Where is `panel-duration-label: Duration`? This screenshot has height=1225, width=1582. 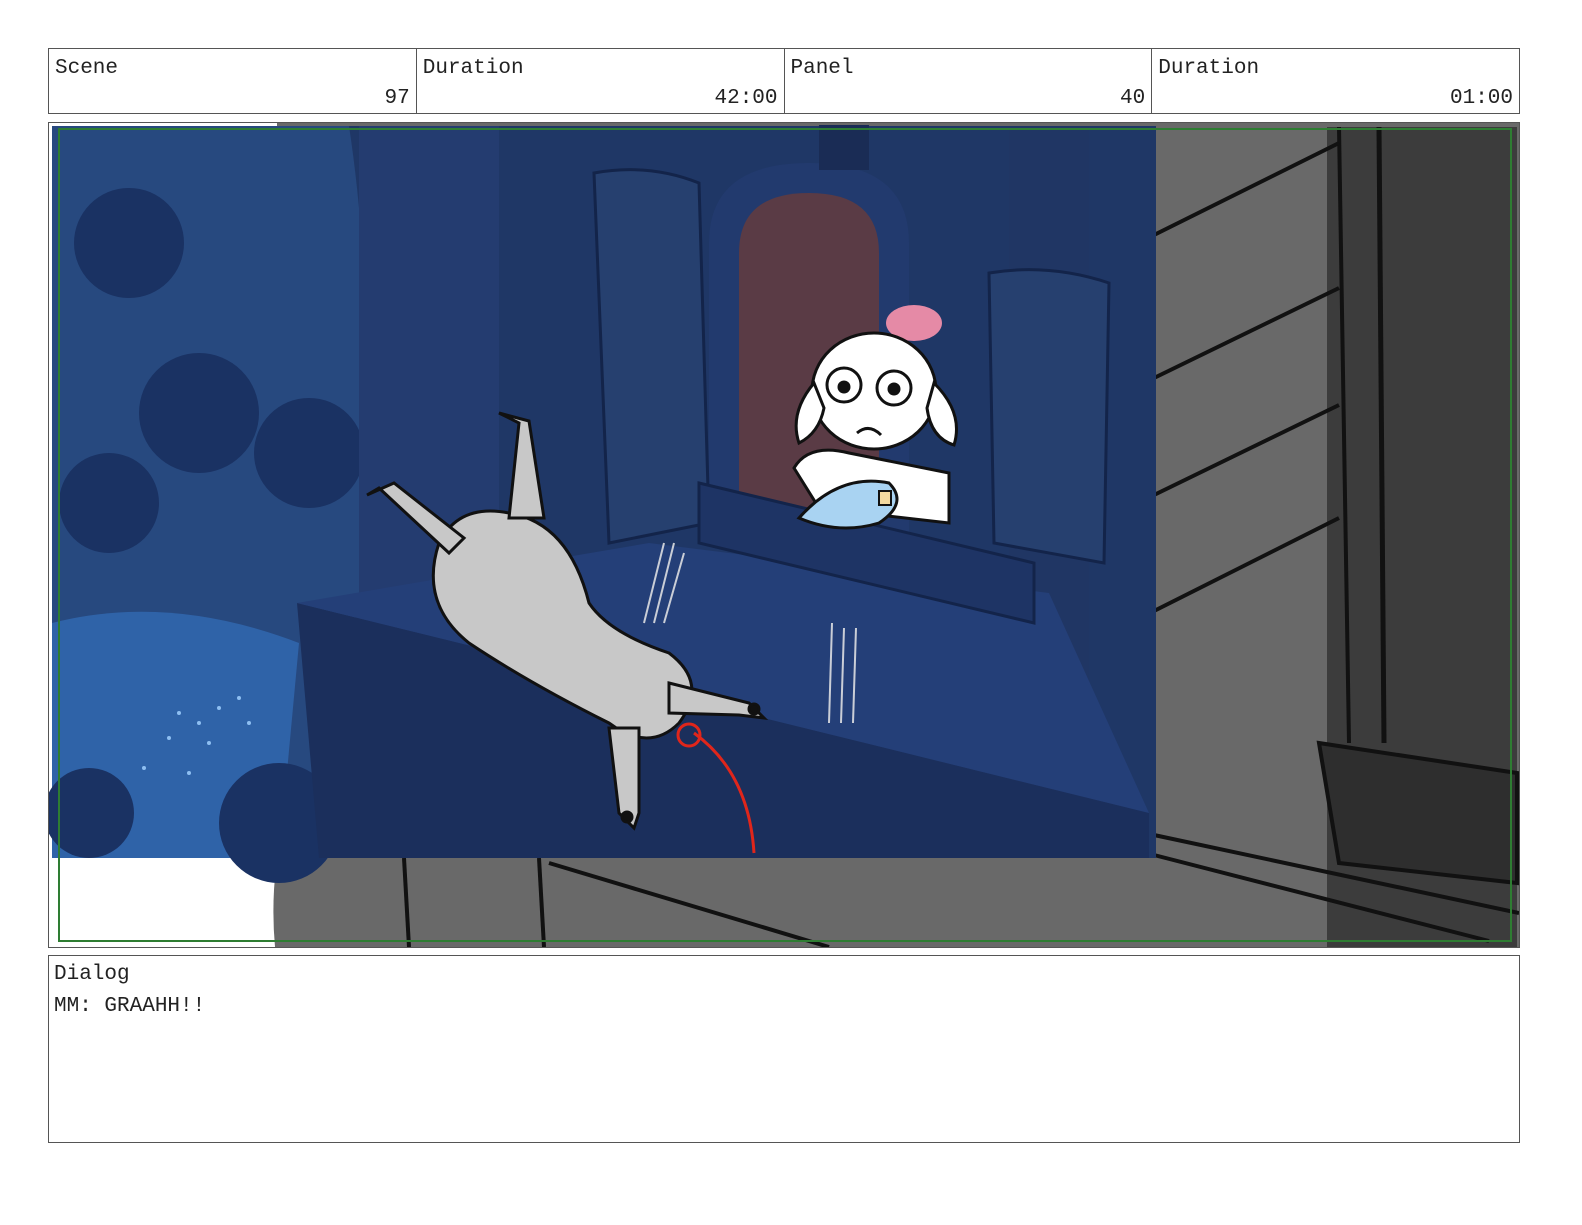
panel-duration-label: Duration is located at coordinates (1209, 68).